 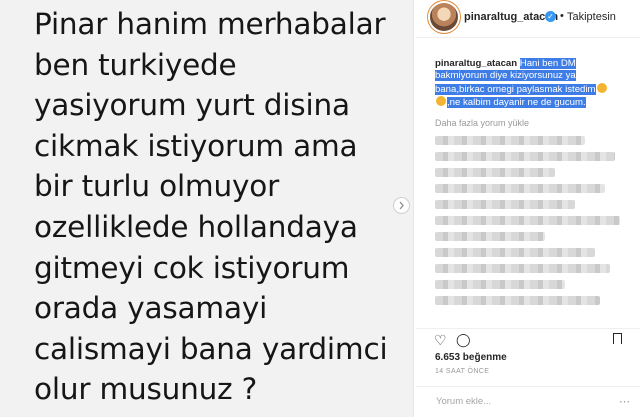 I want to click on more-options-icon: ⋯, so click(x=624, y=401).